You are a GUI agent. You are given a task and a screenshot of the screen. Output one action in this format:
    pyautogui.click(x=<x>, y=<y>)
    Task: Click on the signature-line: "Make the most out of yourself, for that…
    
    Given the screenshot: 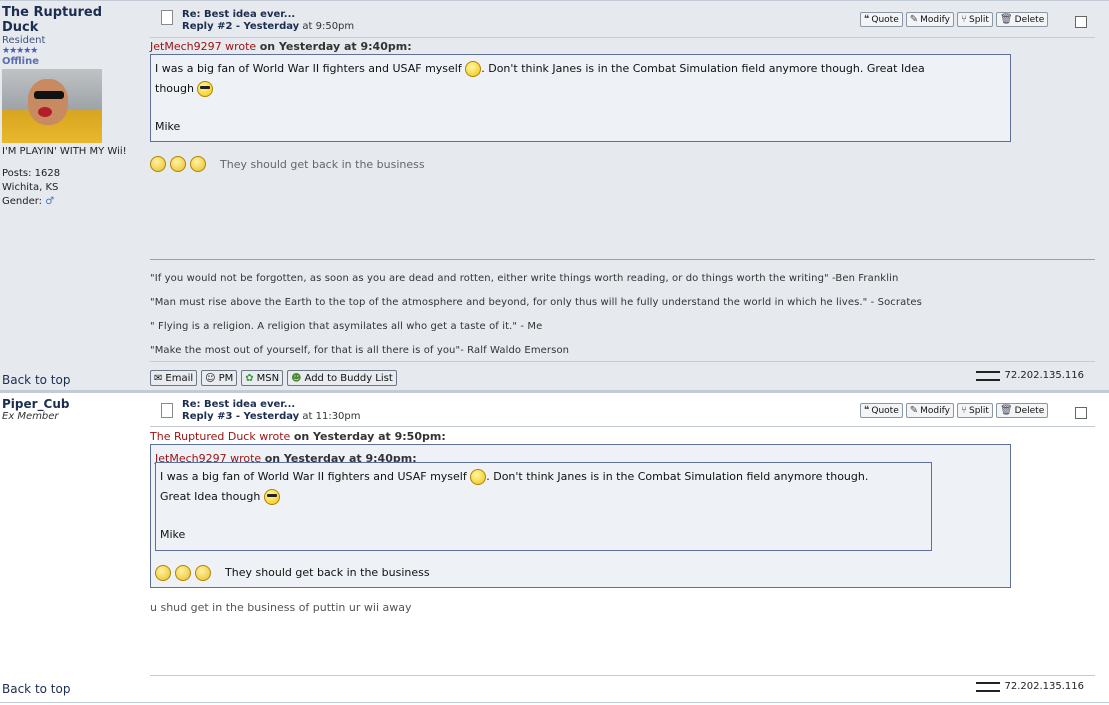 What is the action you would take?
    pyautogui.click(x=360, y=350)
    